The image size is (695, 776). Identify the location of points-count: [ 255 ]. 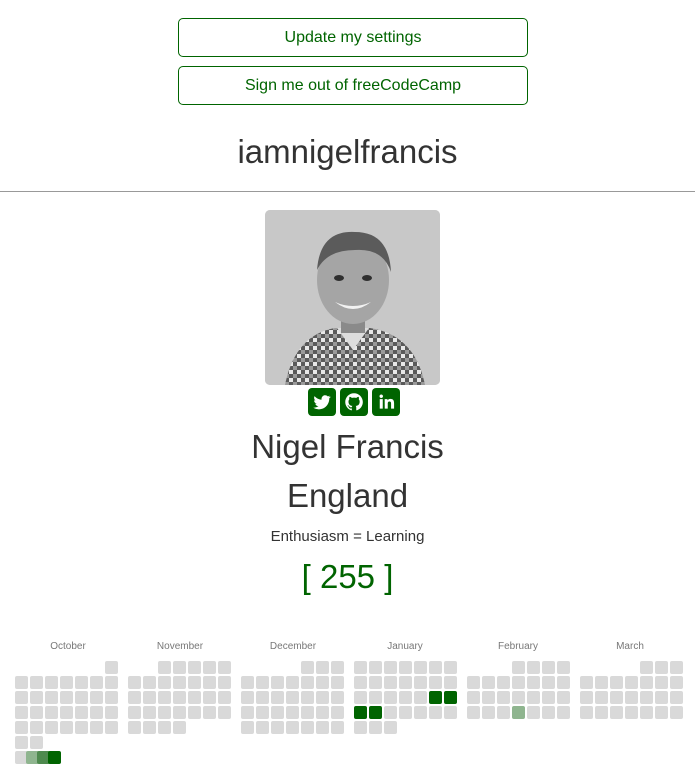
(347, 576).